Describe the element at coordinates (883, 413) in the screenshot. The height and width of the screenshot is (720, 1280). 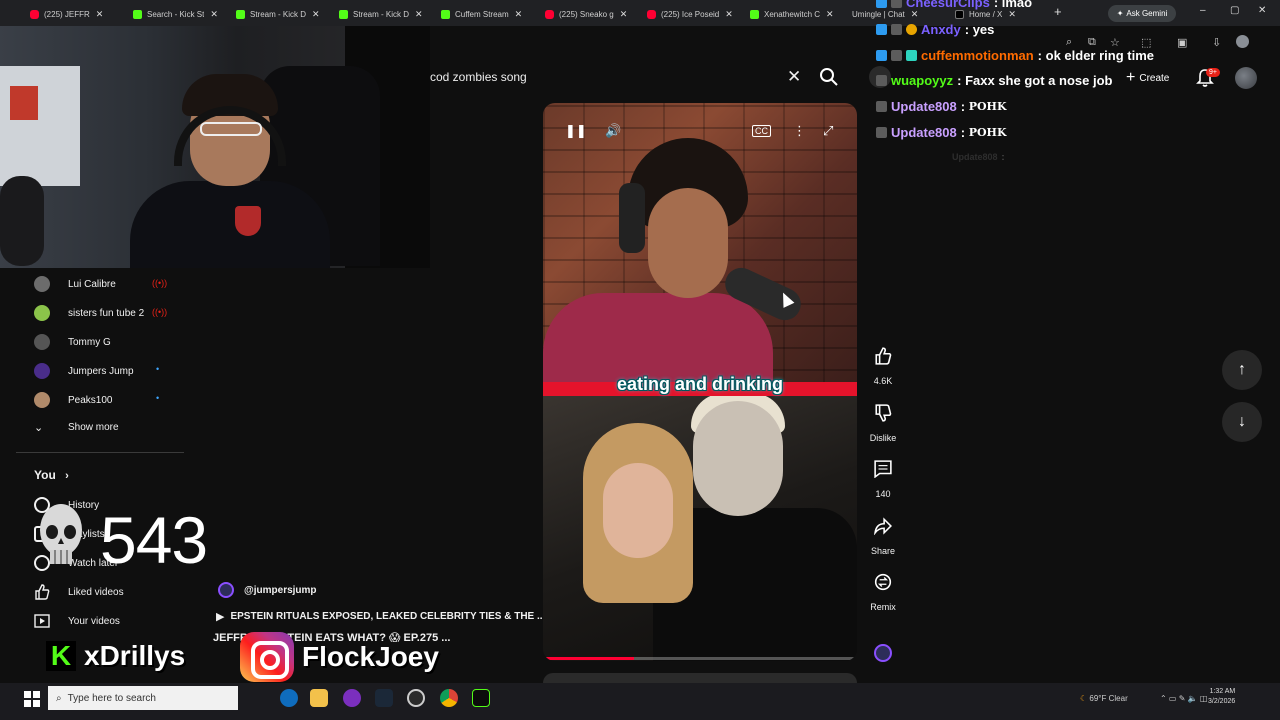
I see `thumbs-down-icon` at that location.